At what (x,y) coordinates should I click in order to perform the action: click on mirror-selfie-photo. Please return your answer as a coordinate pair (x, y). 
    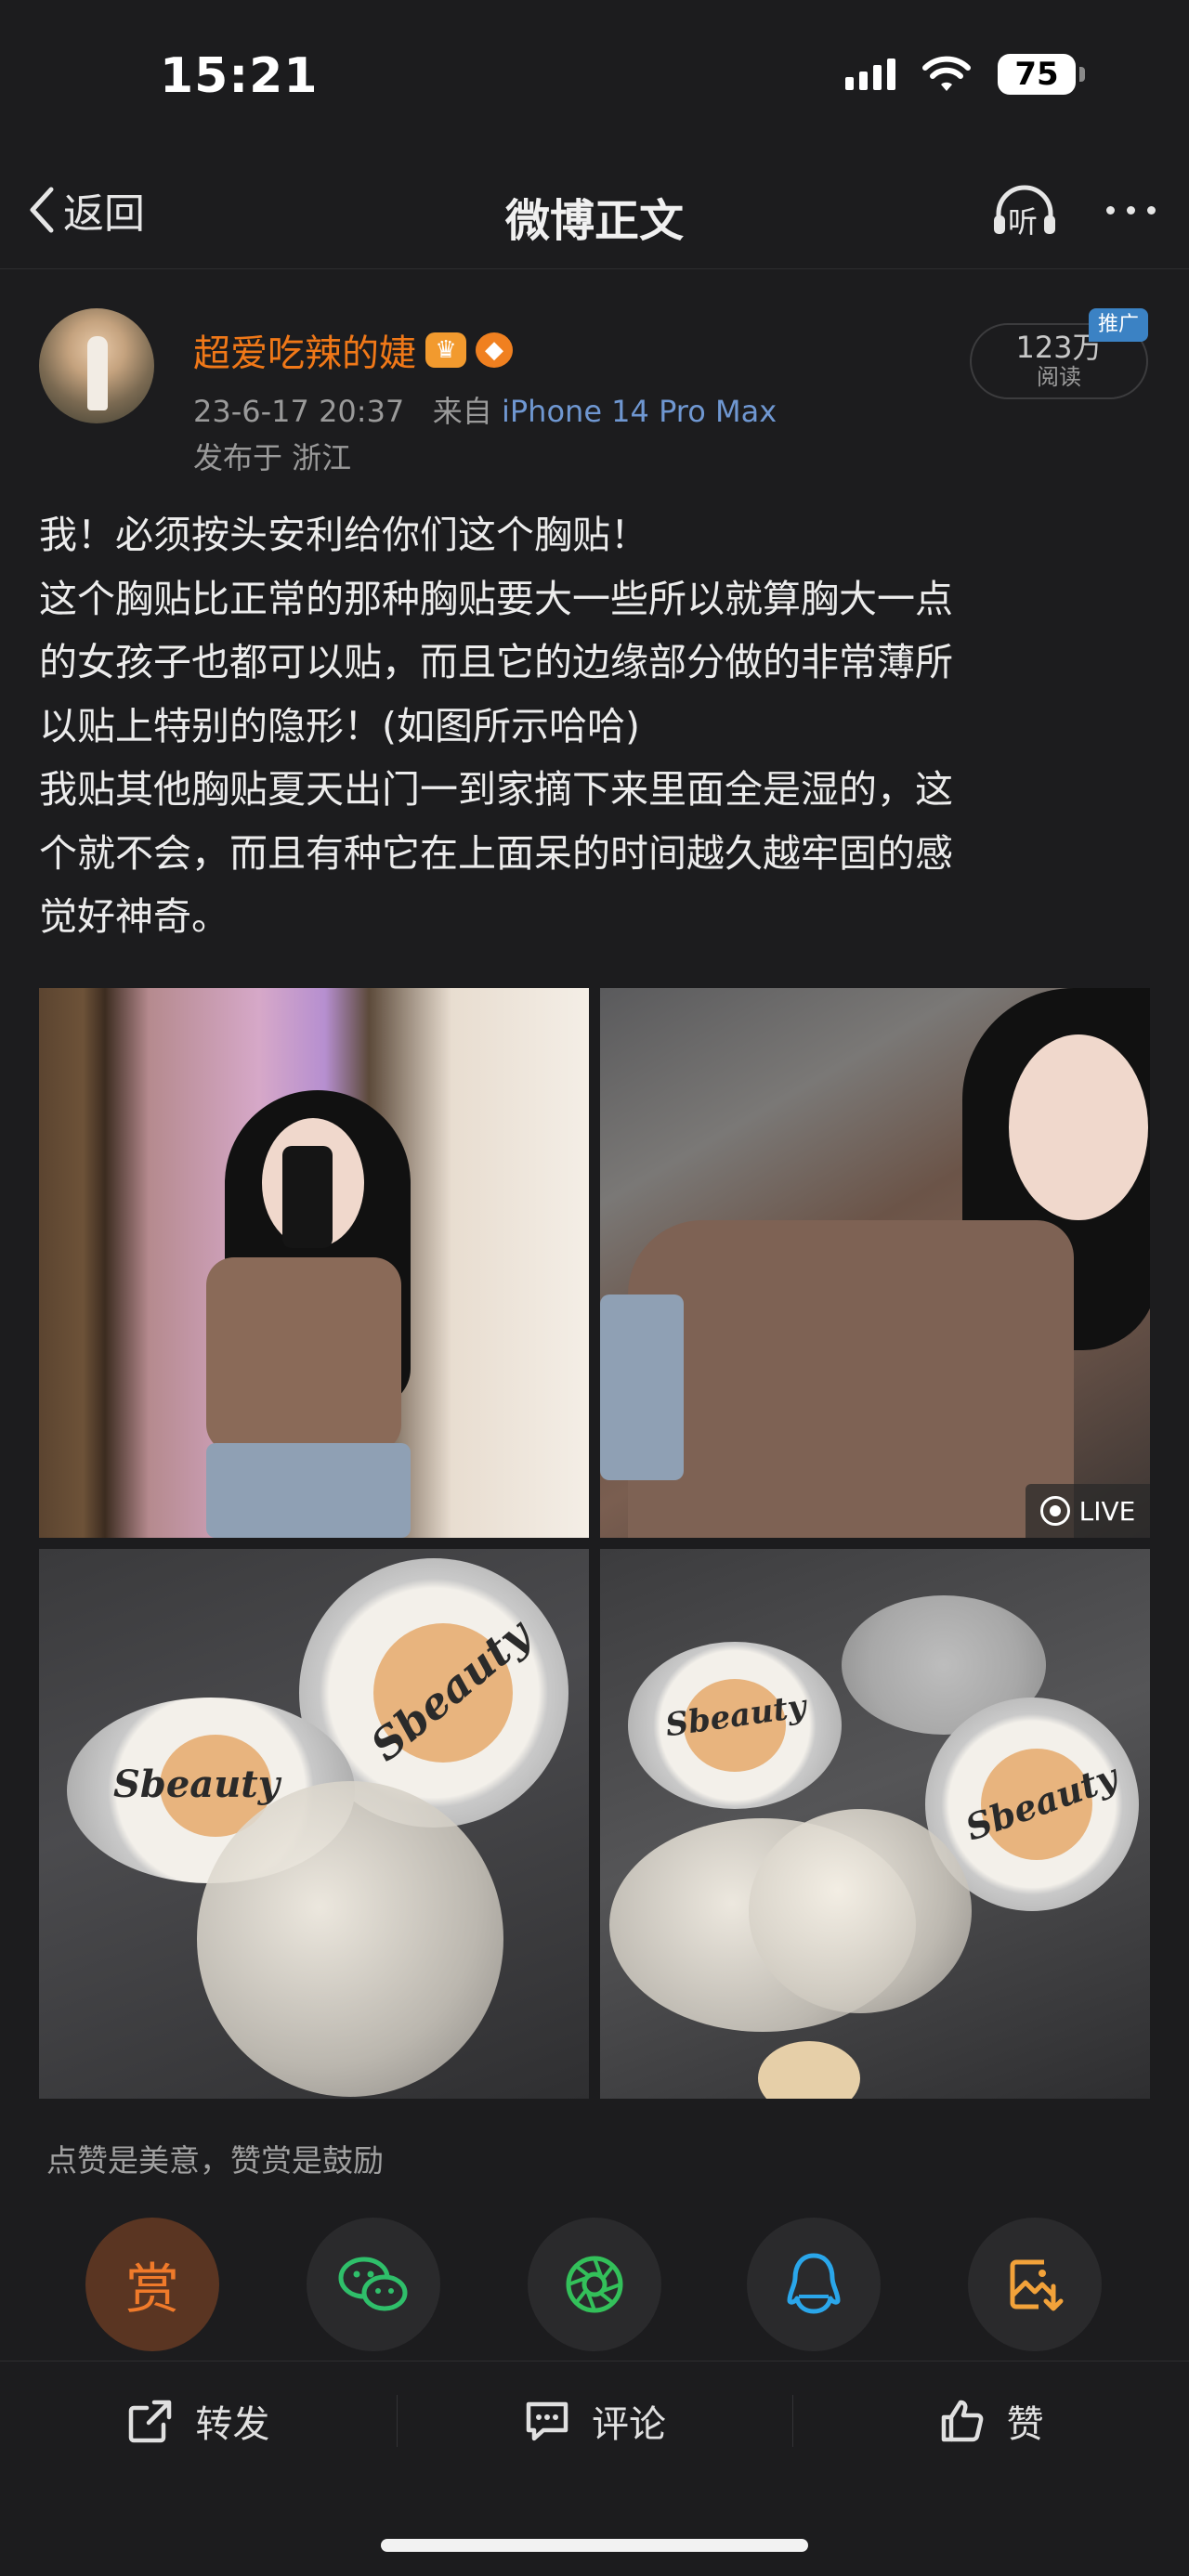
    Looking at the image, I should click on (314, 1263).